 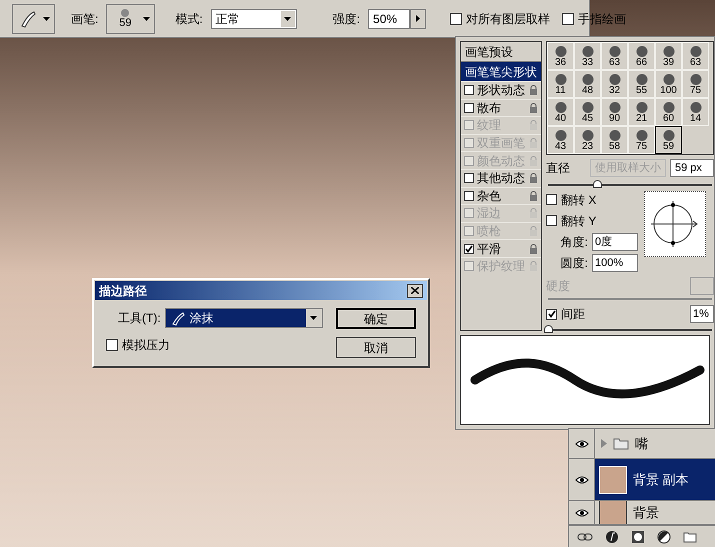 What do you see at coordinates (587, 112) in the screenshot?
I see `brush-preset: 45` at bounding box center [587, 112].